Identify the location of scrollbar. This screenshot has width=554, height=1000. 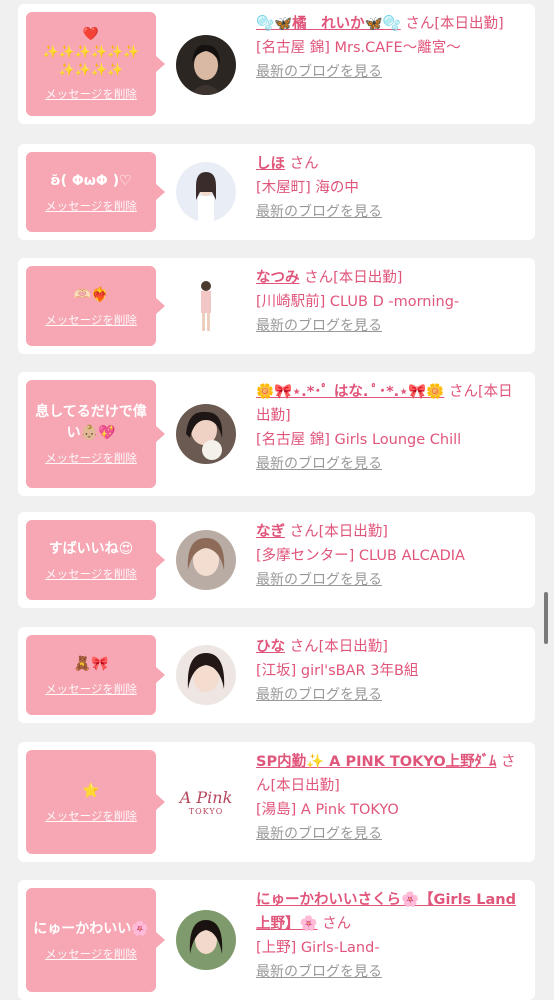
(546, 618).